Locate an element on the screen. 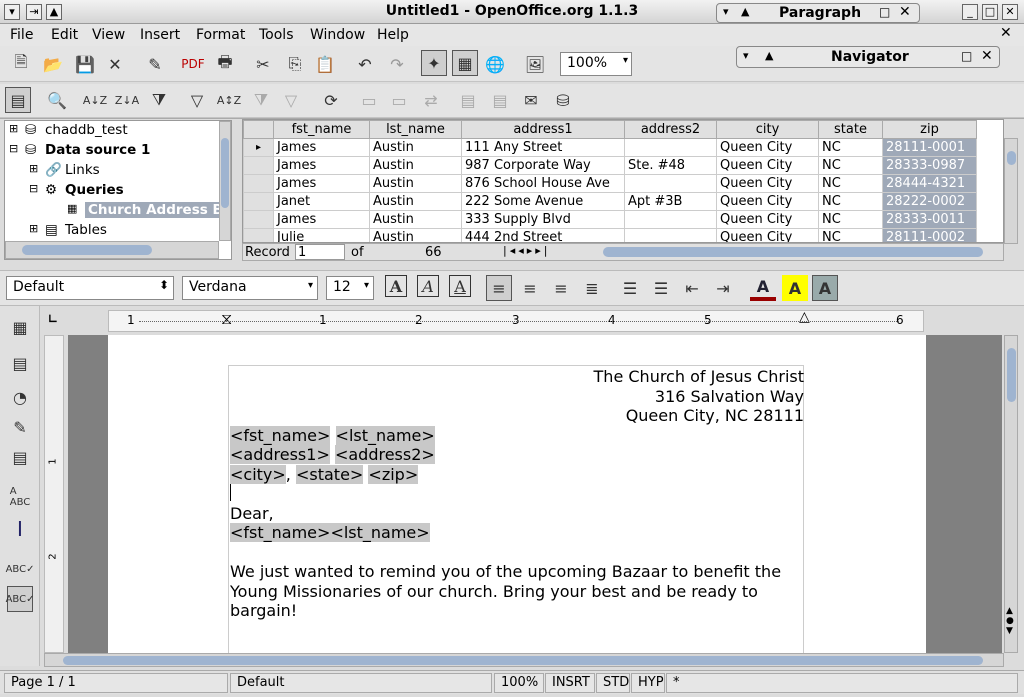  mail-merge-icon: ✉ is located at coordinates (531, 100).